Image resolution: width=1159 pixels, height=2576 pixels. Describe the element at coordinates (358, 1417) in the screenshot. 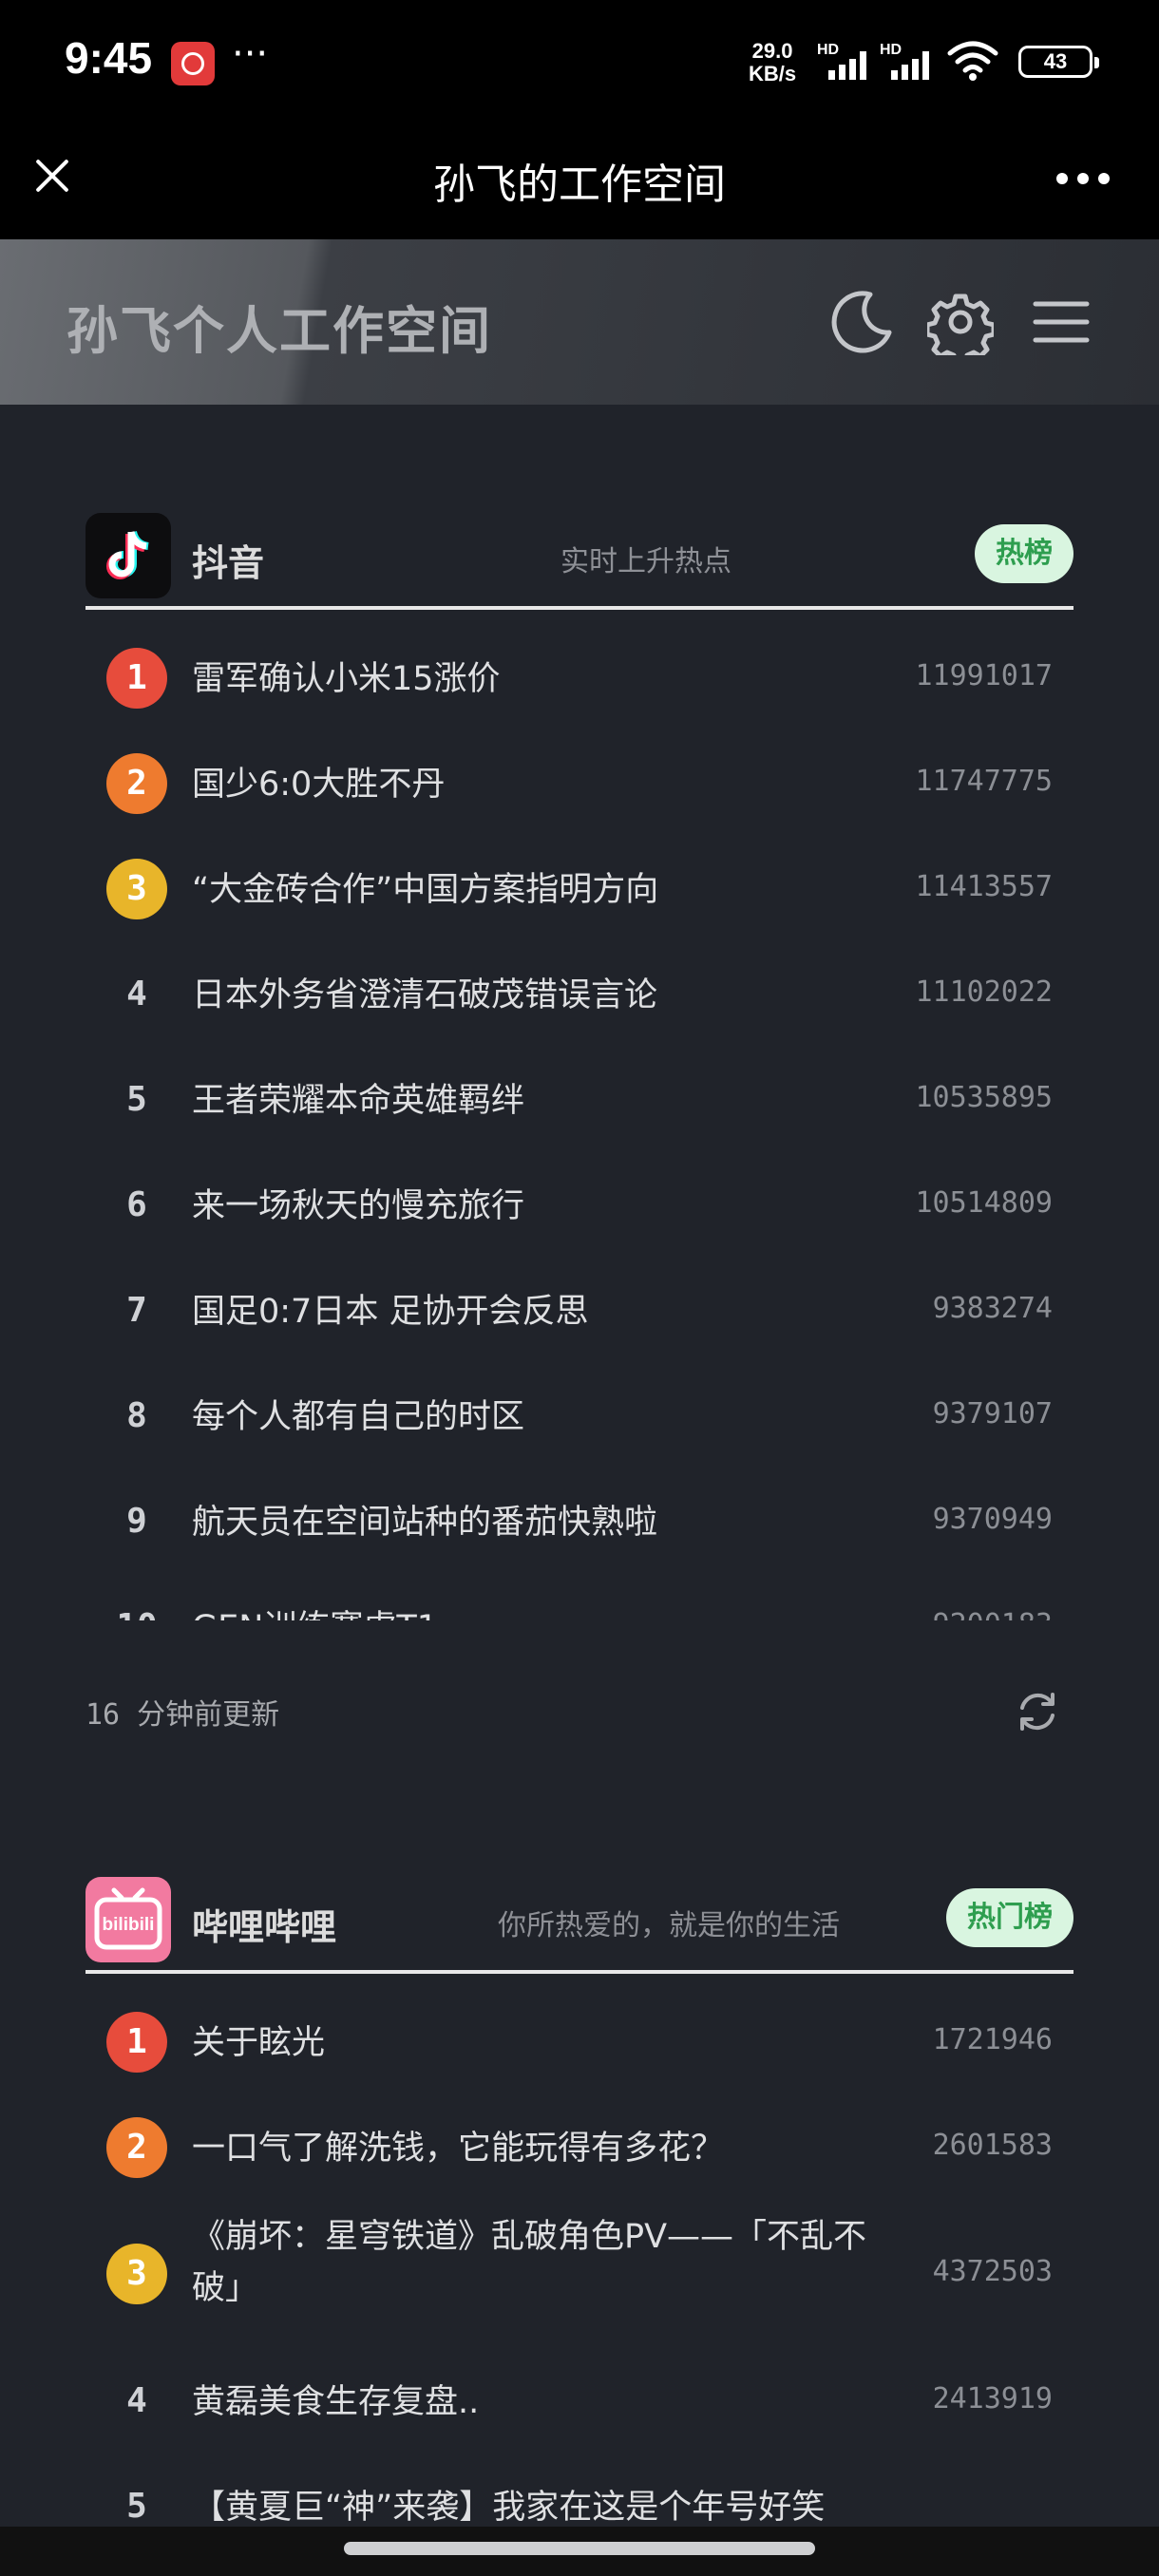

I see `item-title: 每个人都有自己的时区` at that location.